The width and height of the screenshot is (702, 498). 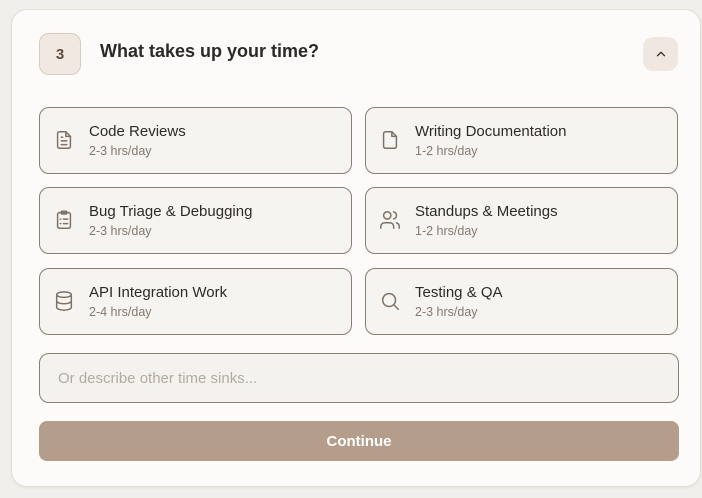 I want to click on database-icon, so click(x=64, y=301).